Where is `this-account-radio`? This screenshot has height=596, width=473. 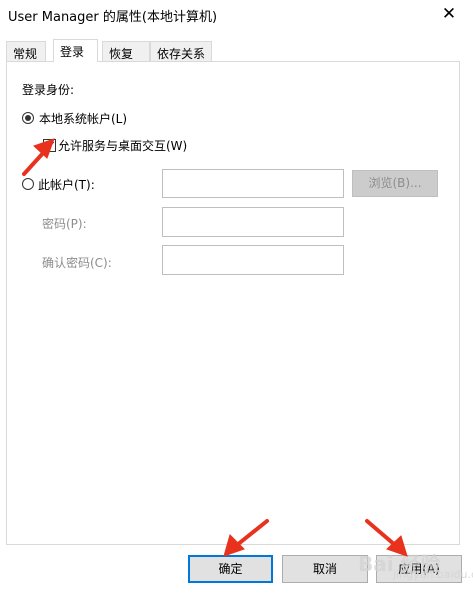 this-account-radio is located at coordinates (28, 184).